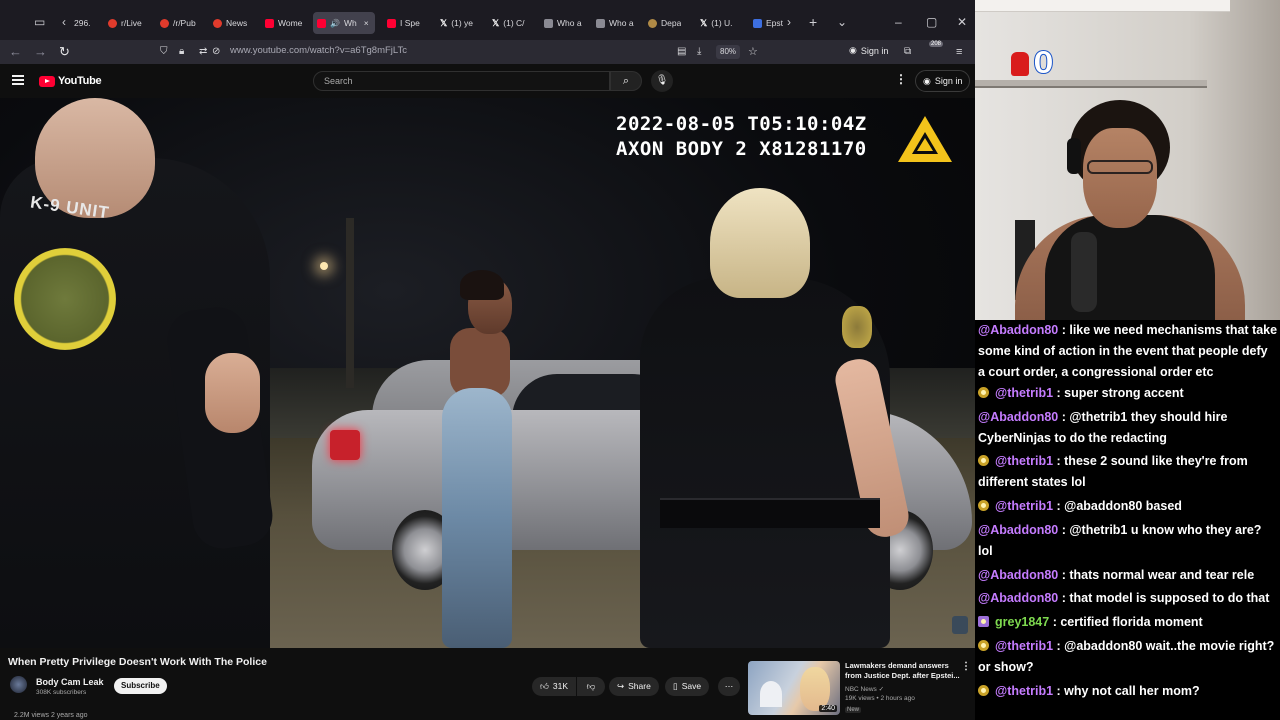 This screenshot has width=1280, height=720. I want to click on tab-label: Wome, so click(290, 23).